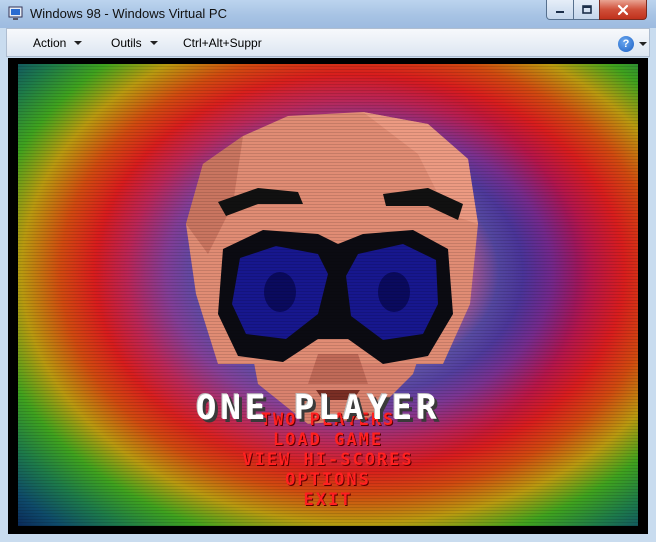 This screenshot has height=542, width=656. I want to click on ctrl-alt-suppr-label: Ctrl+Alt+Suppr, so click(222, 43).